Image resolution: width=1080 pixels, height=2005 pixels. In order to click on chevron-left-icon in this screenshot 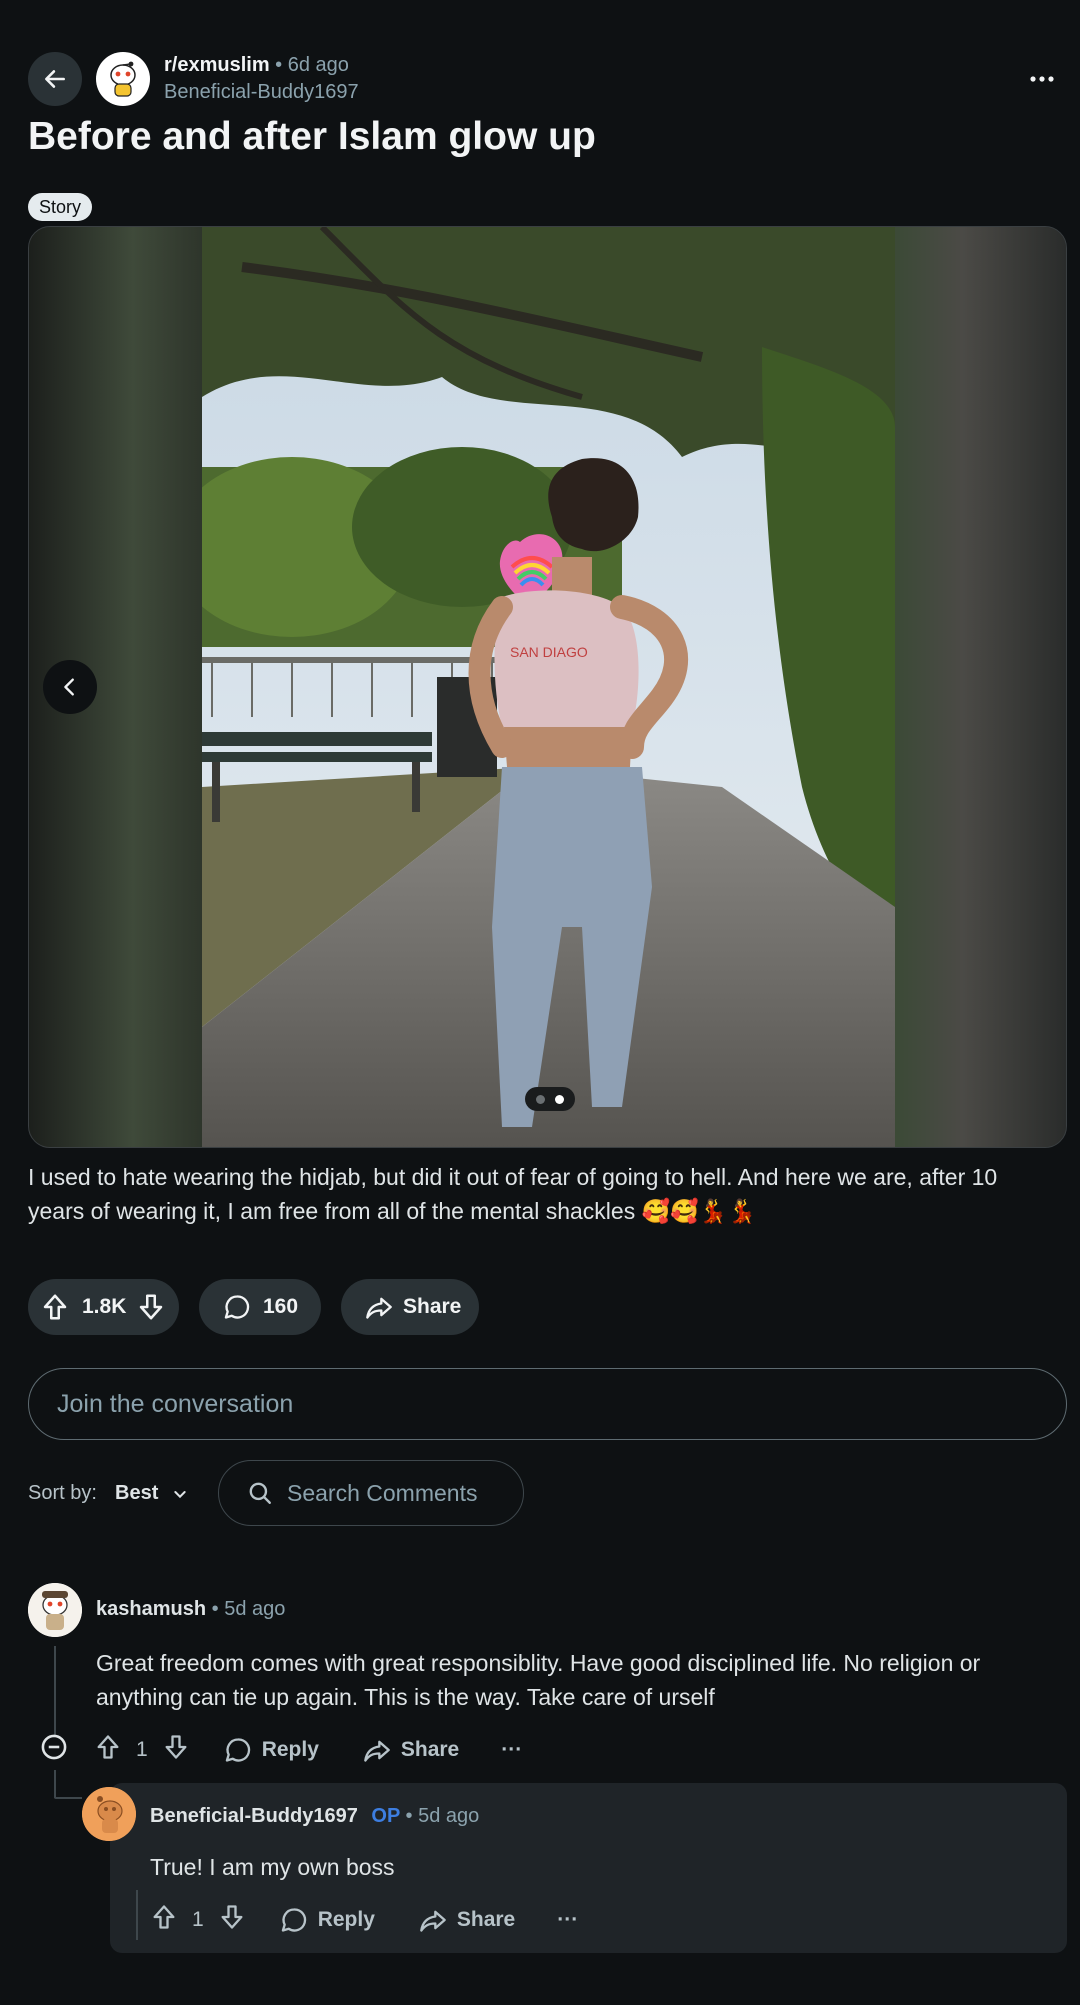, I will do `click(69, 687)`.